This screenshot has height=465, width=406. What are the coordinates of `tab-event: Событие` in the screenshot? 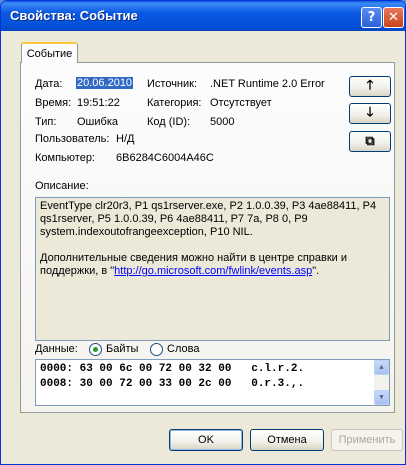 It's located at (49, 52).